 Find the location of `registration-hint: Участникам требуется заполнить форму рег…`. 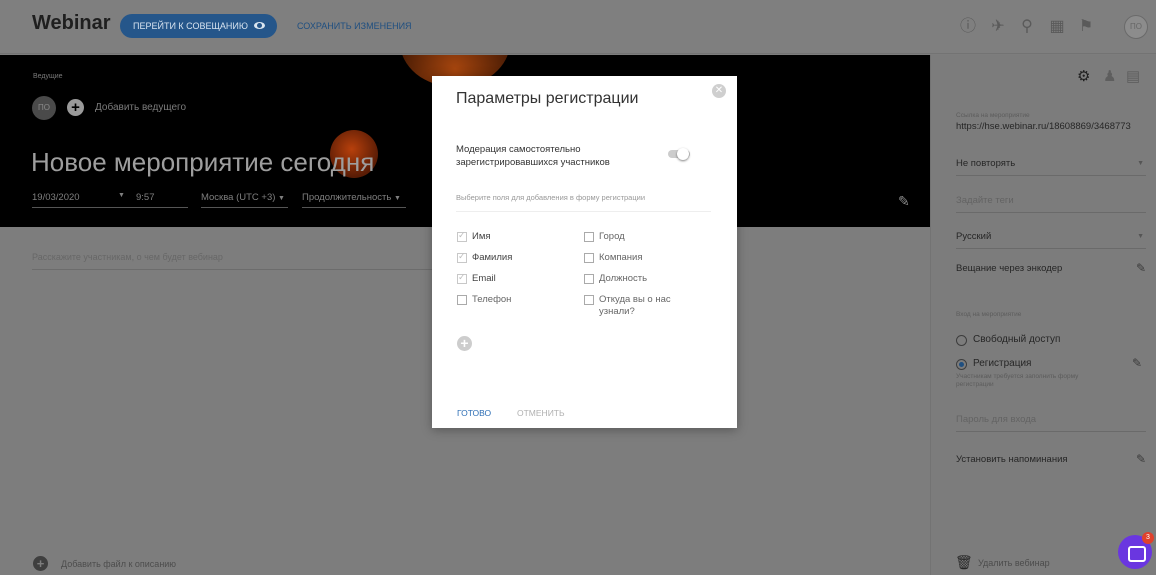

registration-hint: Участникам требуется заполнить форму рег… is located at coordinates (1017, 380).